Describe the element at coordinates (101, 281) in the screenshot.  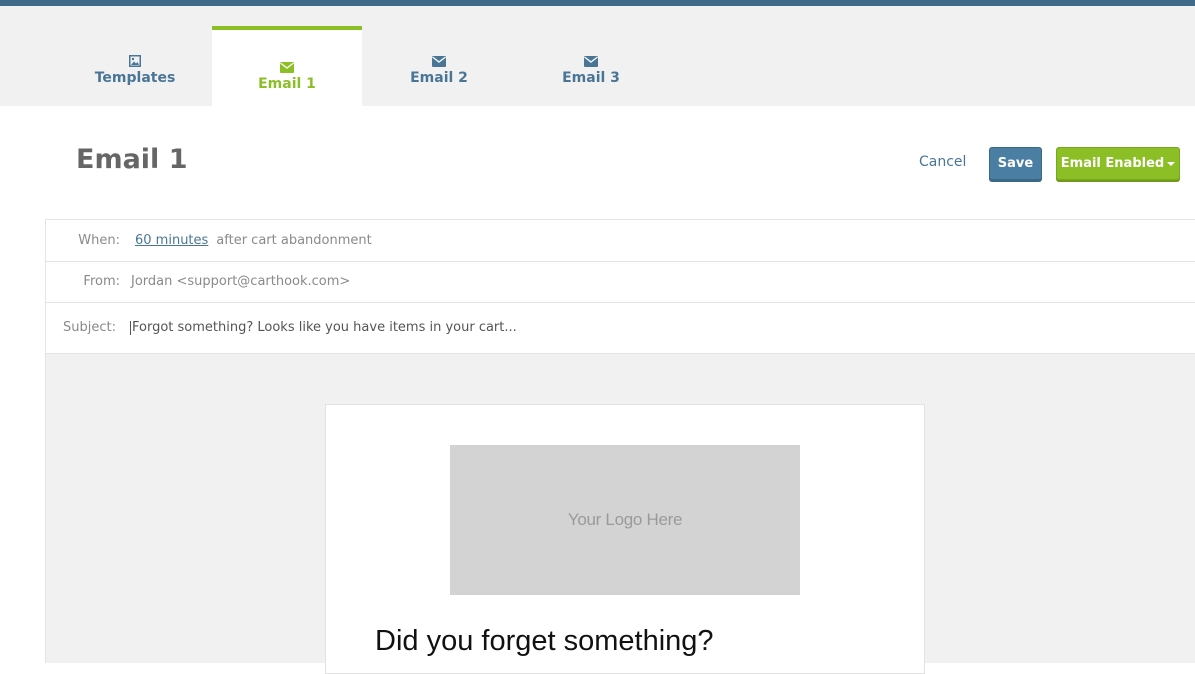
I see `from-label: From:` at that location.